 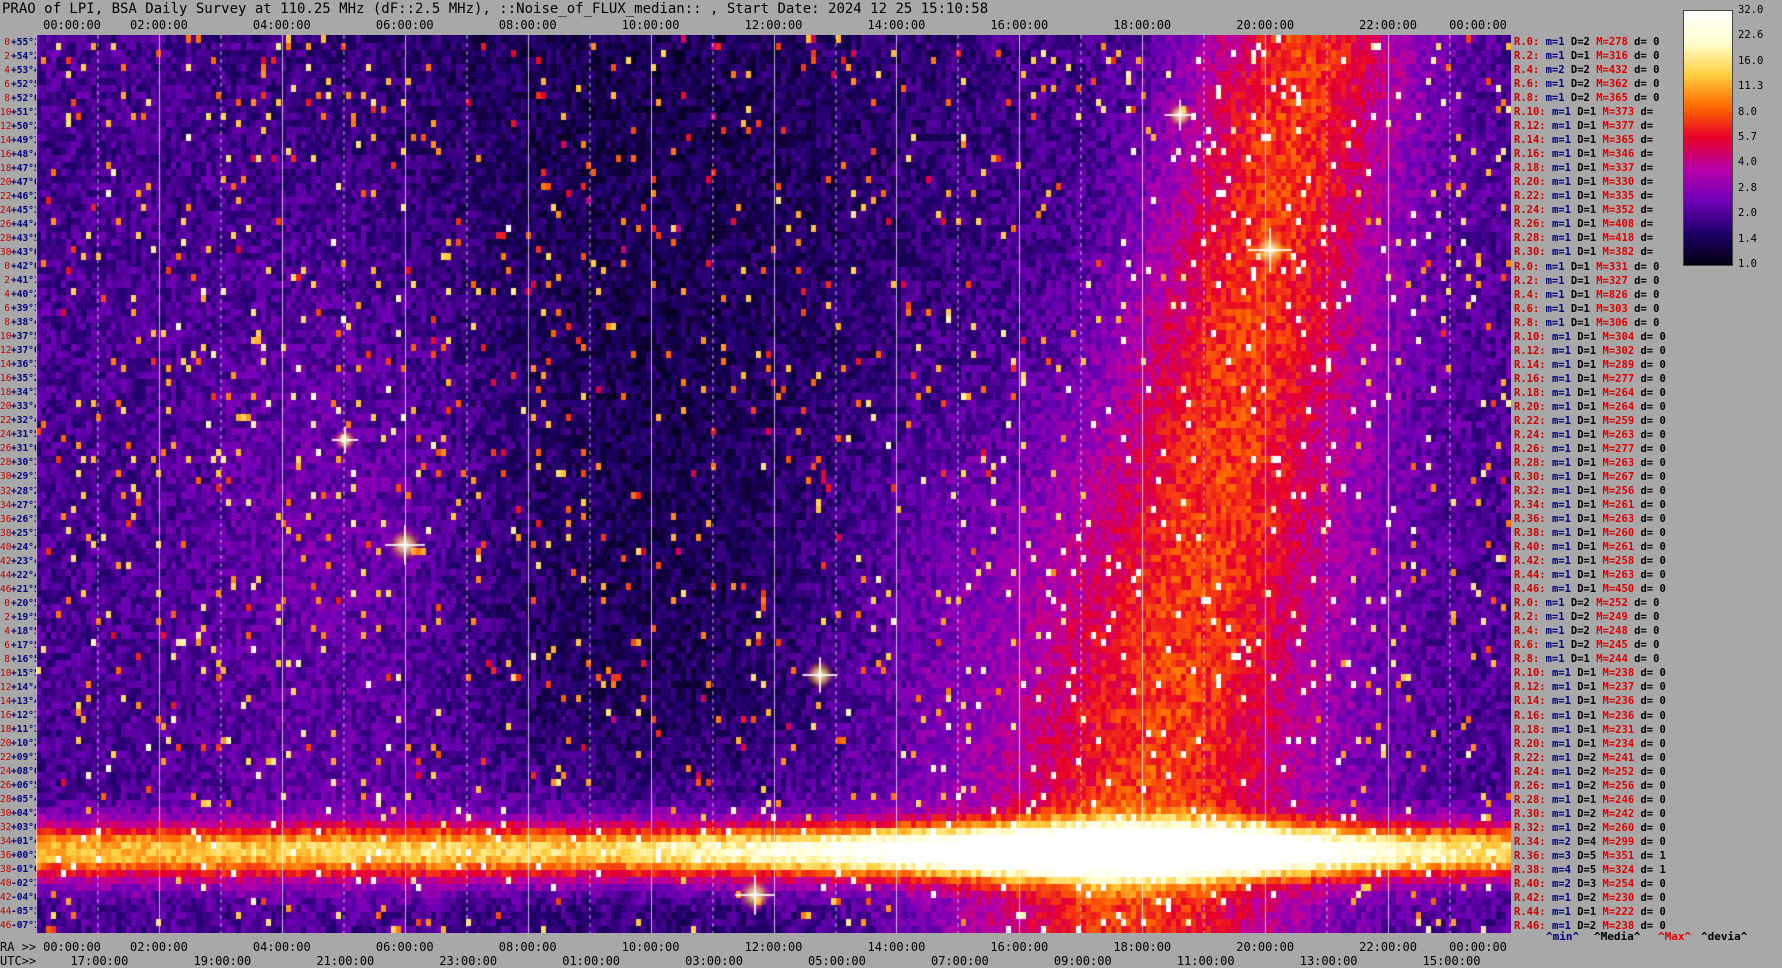 I want to click on row-index: 20, so click(x=6, y=182).